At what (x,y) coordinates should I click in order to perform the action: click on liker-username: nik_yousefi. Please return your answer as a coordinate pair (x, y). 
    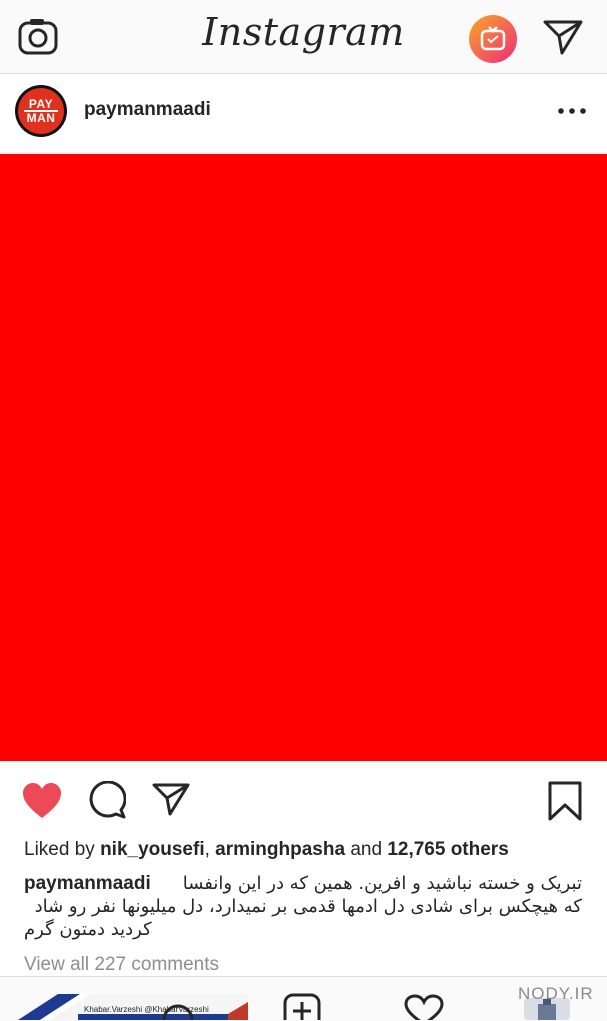
    Looking at the image, I should click on (152, 849).